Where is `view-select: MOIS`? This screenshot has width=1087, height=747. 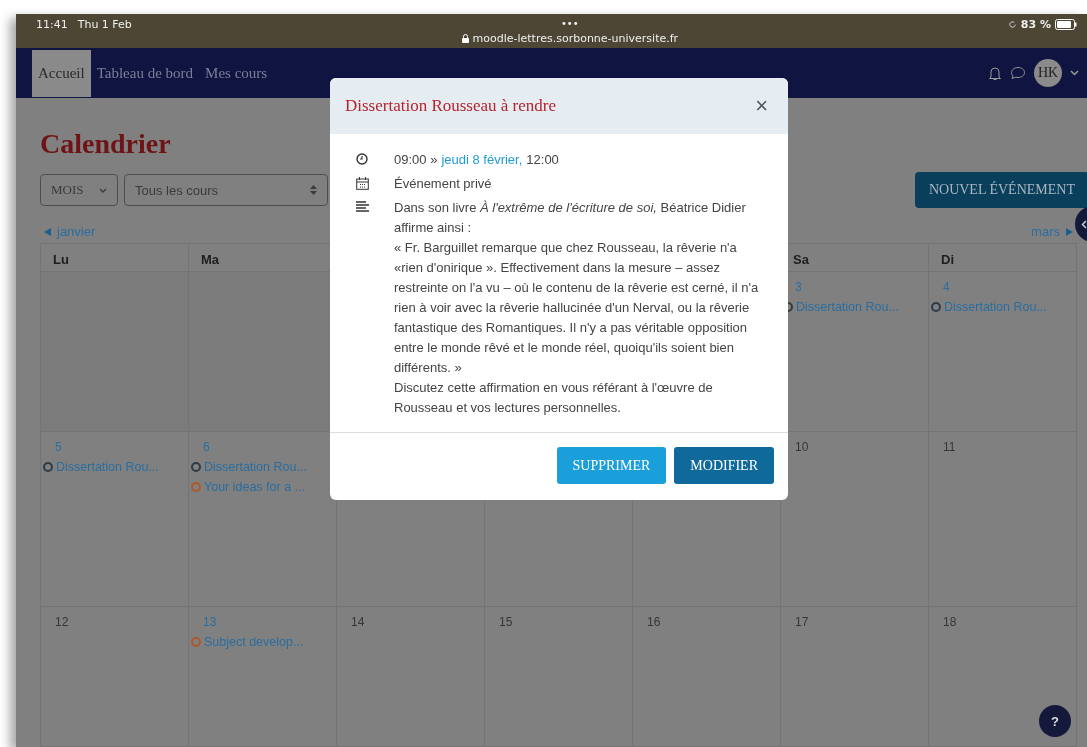
view-select: MOIS is located at coordinates (79, 190).